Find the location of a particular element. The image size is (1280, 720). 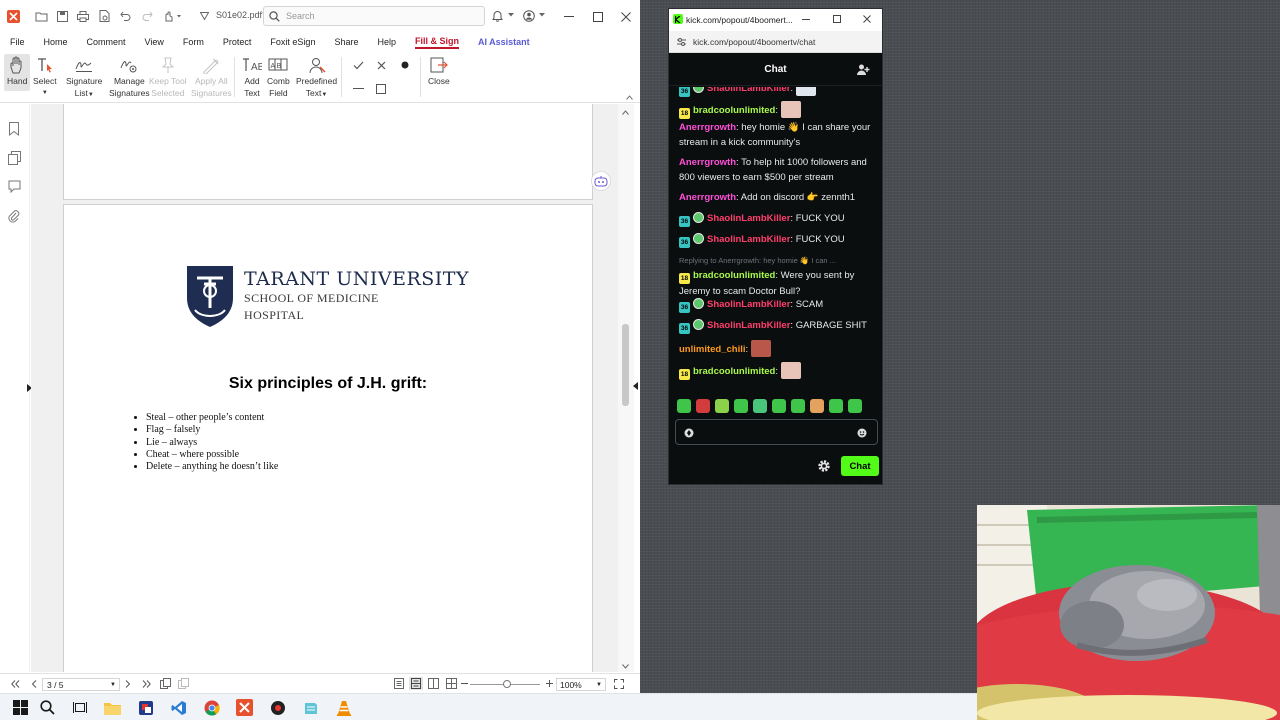

ai-assistant-floating-button is located at coordinates (601, 181).